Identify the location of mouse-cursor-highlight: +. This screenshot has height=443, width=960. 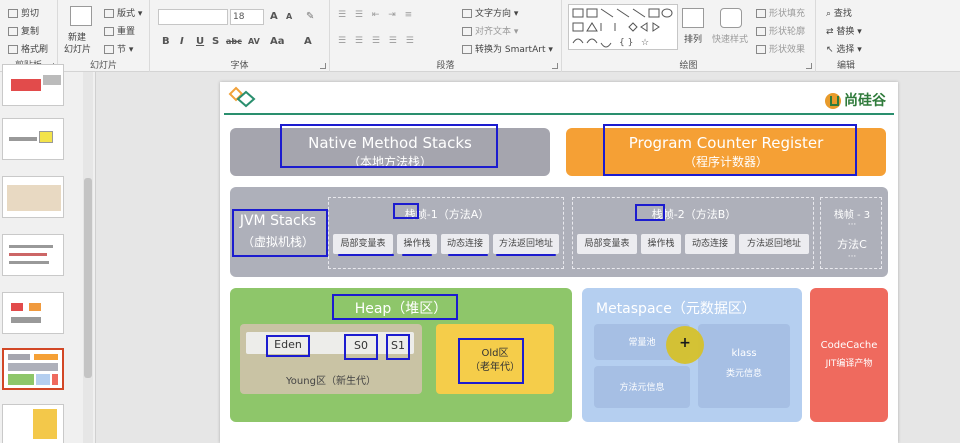
(685, 345).